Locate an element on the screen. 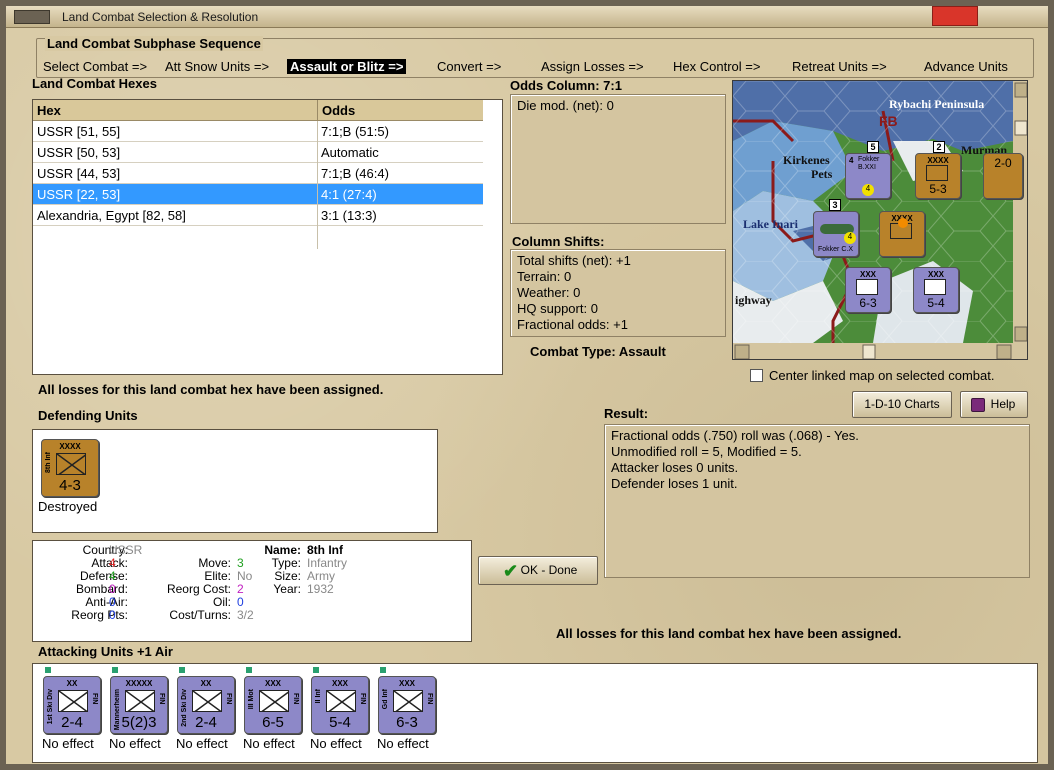 This screenshot has width=1054, height=770. unit-antiair: 0 is located at coordinates (112, 602).